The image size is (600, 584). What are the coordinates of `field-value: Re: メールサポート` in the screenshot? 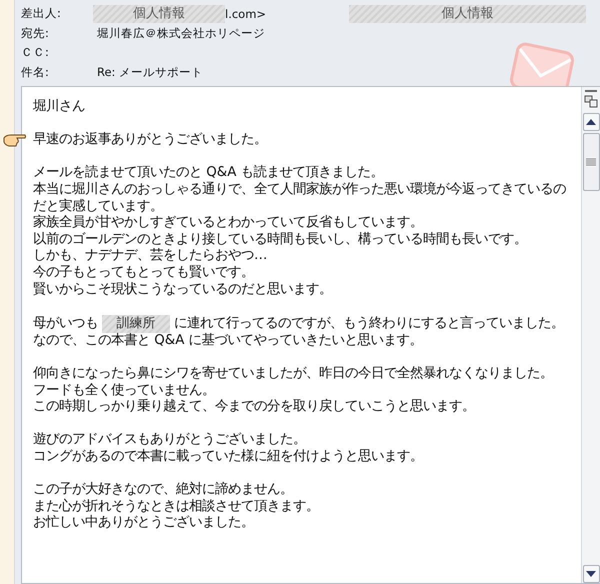 It's located at (150, 72).